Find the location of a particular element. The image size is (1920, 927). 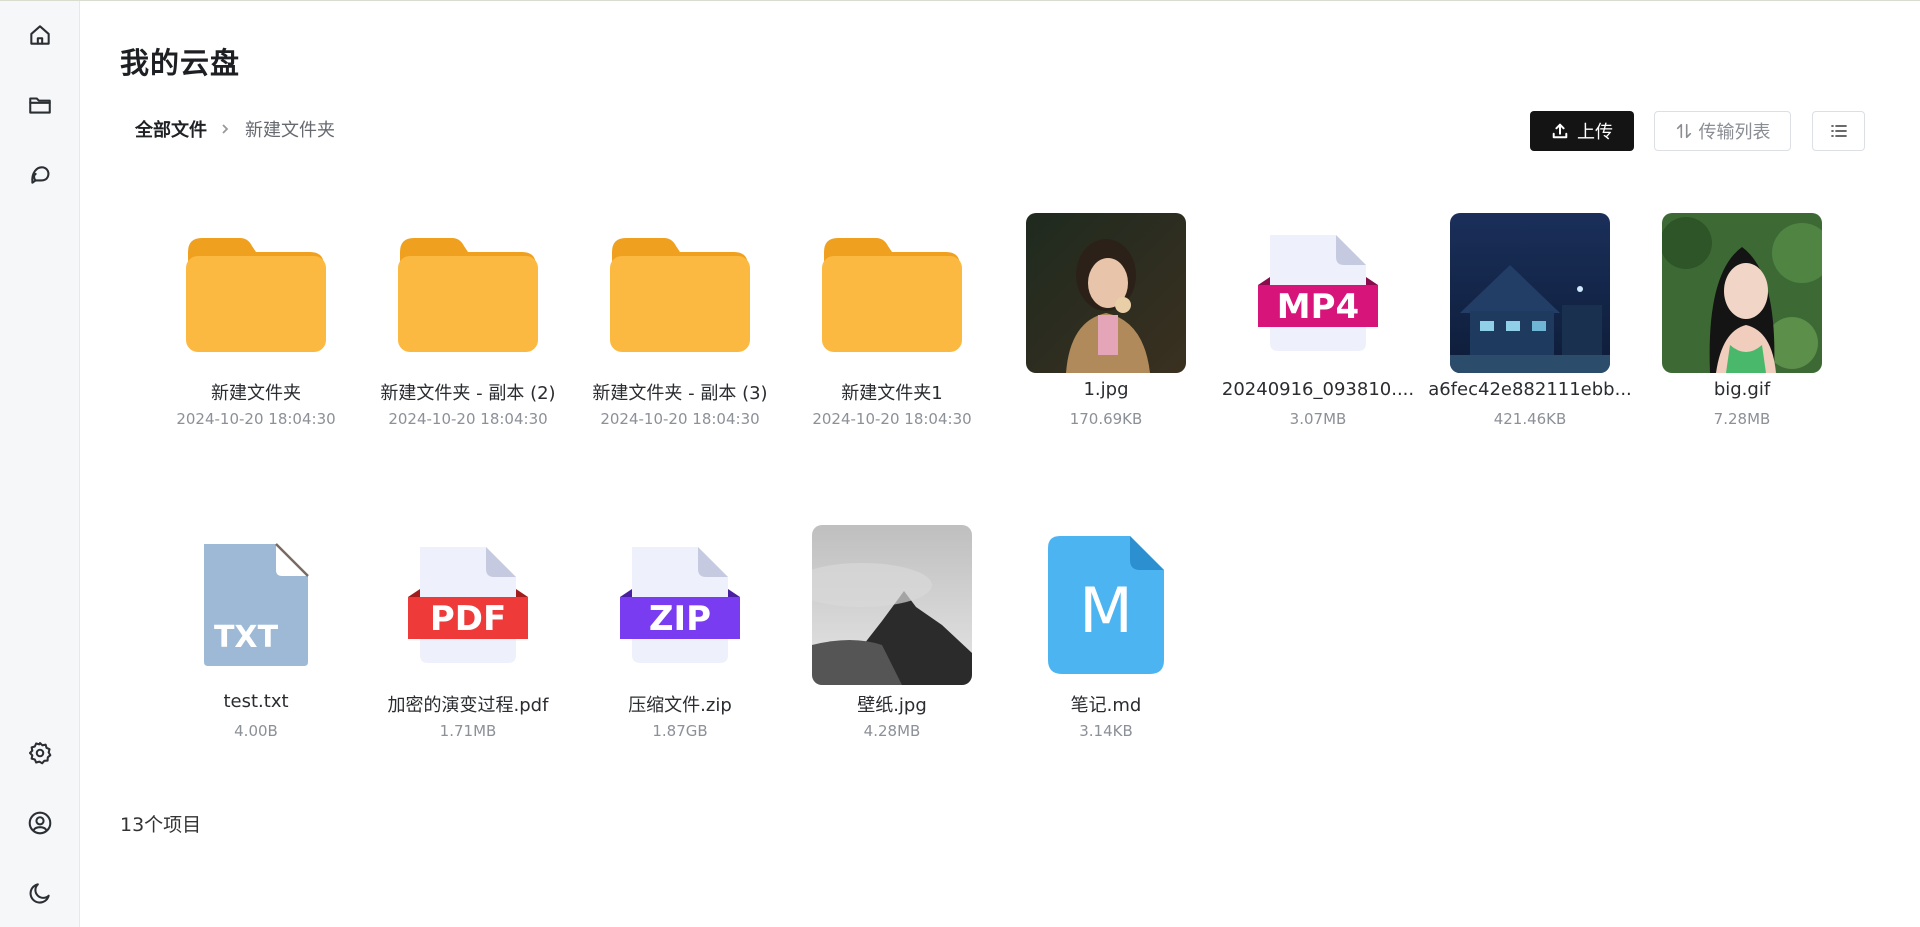

sidebar-item-home is located at coordinates (40, 35).